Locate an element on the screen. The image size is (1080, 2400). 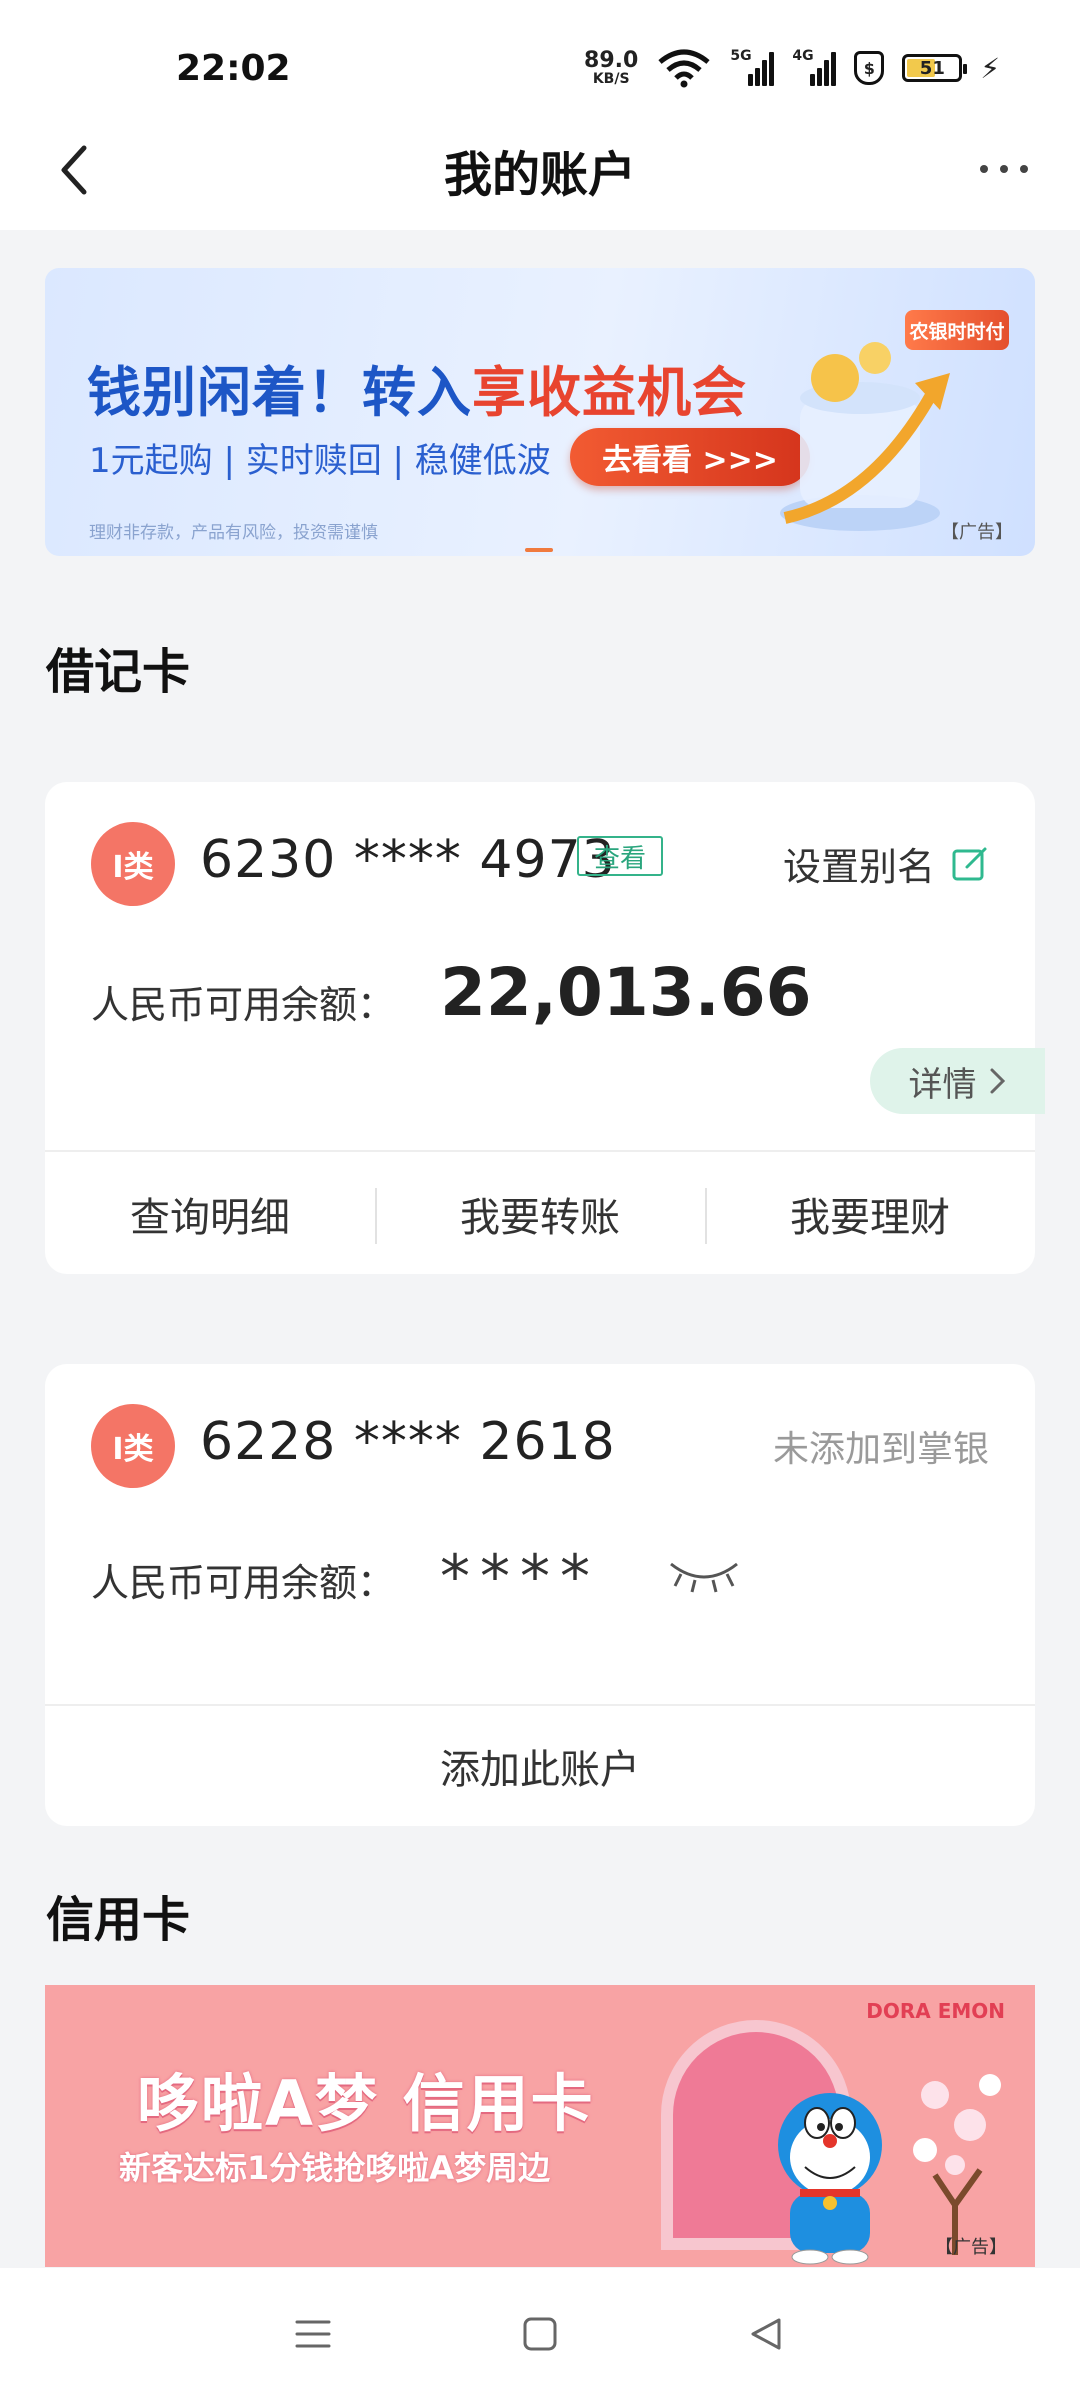
back-triangle-icon is located at coordinates (766, 2334).